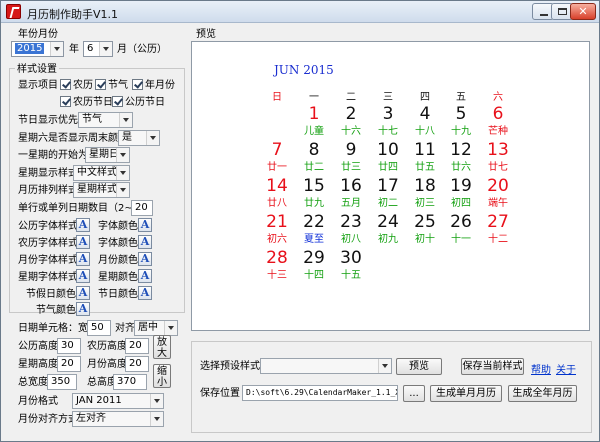 This screenshot has height=442, width=600. I want to click on lunar-day: 初三, so click(425, 203).